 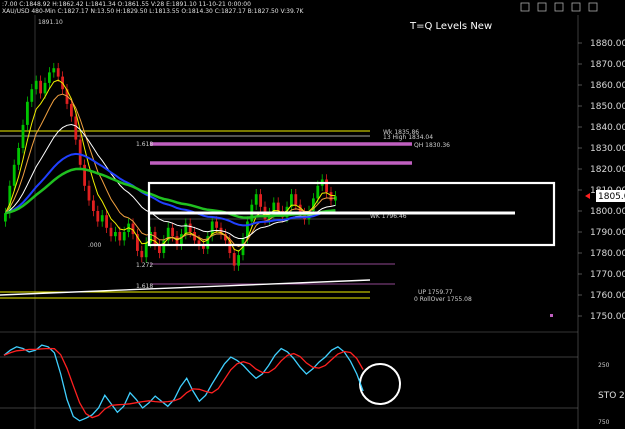 What do you see at coordinates (611, 197) in the screenshot?
I see `current-price: 1805.0` at bounding box center [611, 197].